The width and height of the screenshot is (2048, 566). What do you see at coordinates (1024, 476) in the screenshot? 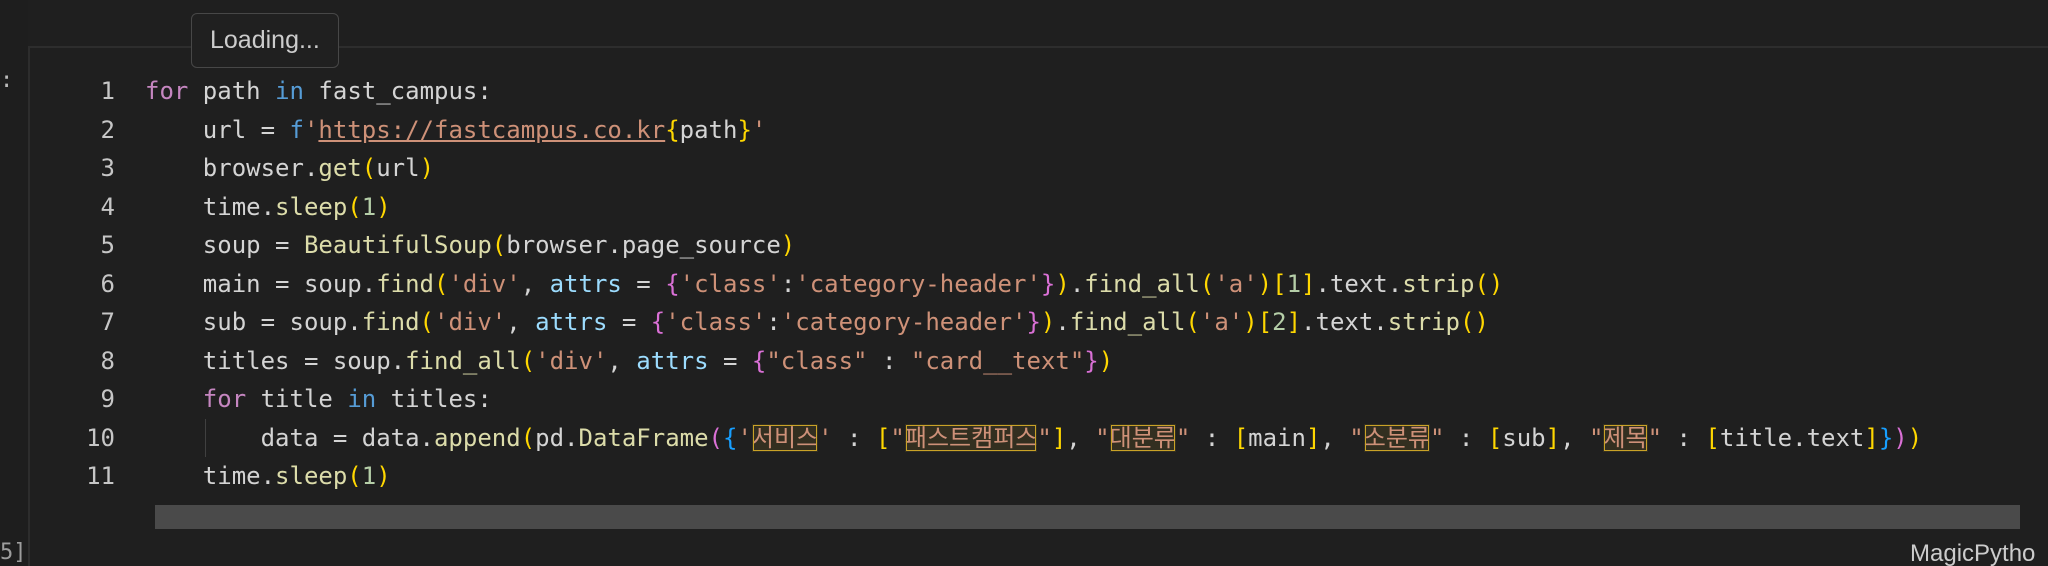
I see `code-line: 11 time.sleep(1)` at bounding box center [1024, 476].